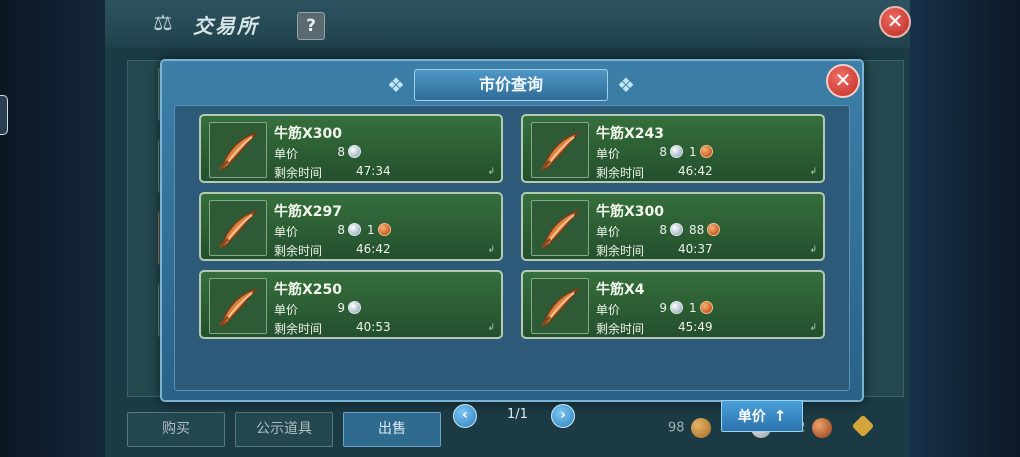 The width and height of the screenshot is (1020, 457). I want to click on listing-card: 牛筋X4 单价 9 1 剩余时间 45:49 ↲, so click(673, 304).